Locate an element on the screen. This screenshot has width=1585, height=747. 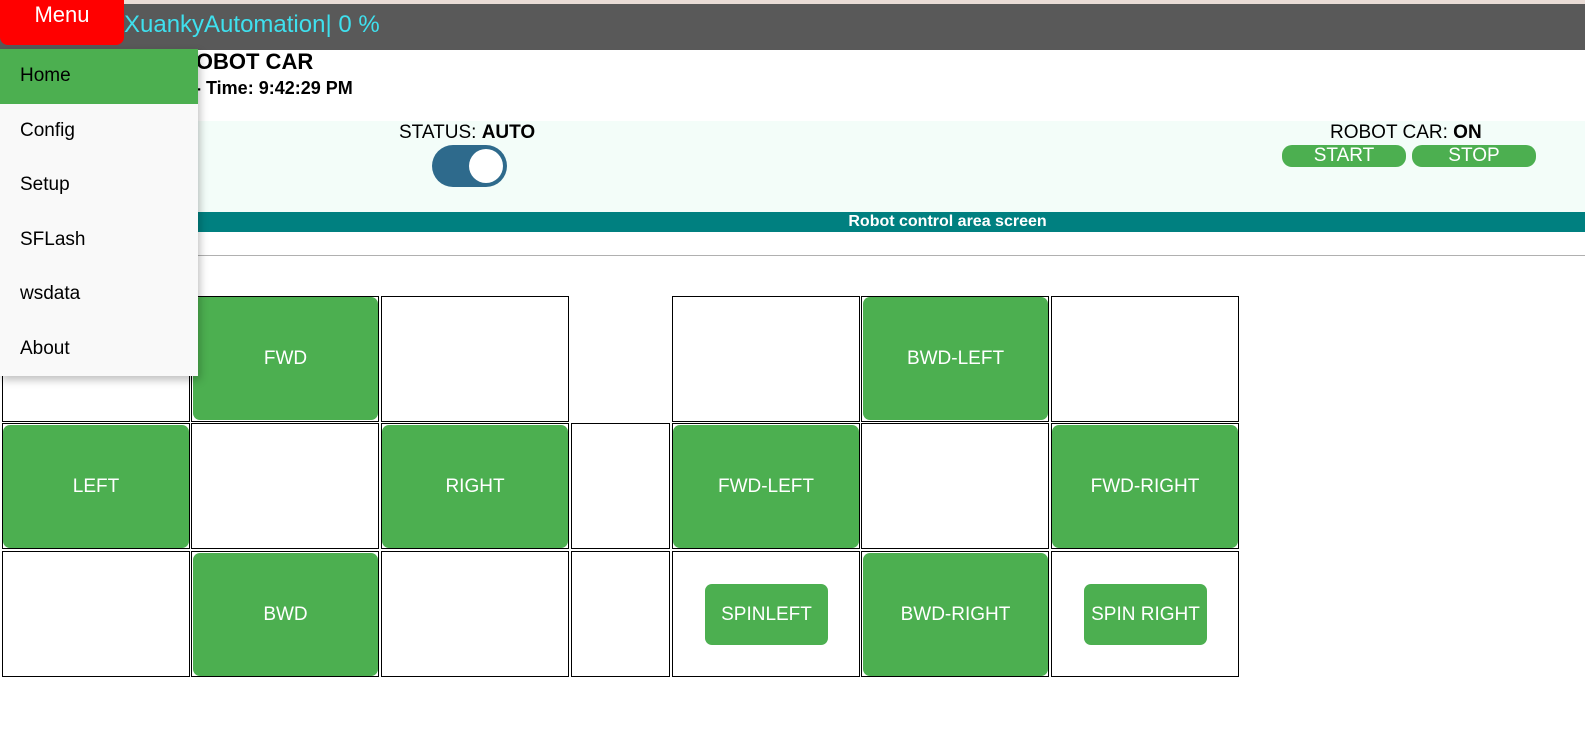
stop-button: STOP is located at coordinates (1474, 156).